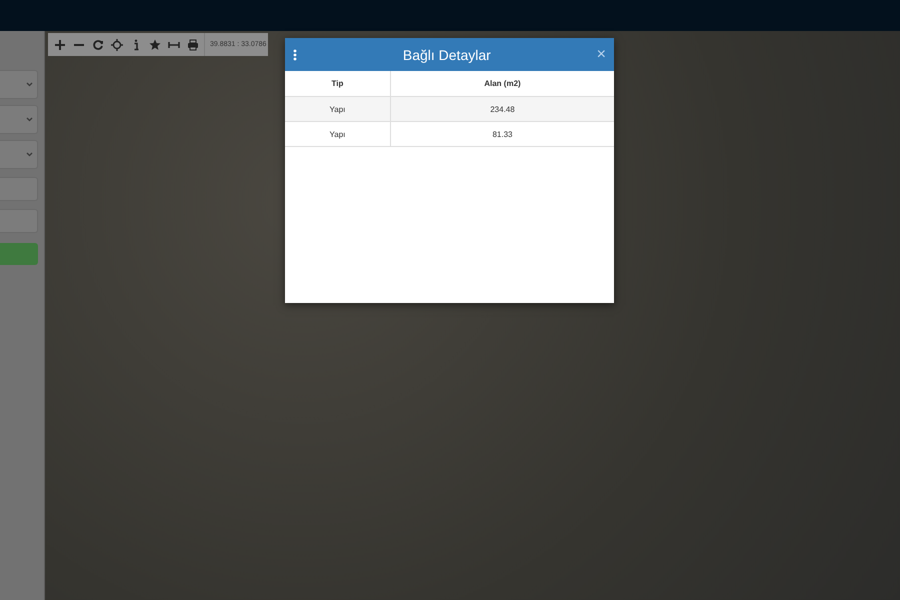  I want to click on table-cell: 234.48, so click(502, 109).